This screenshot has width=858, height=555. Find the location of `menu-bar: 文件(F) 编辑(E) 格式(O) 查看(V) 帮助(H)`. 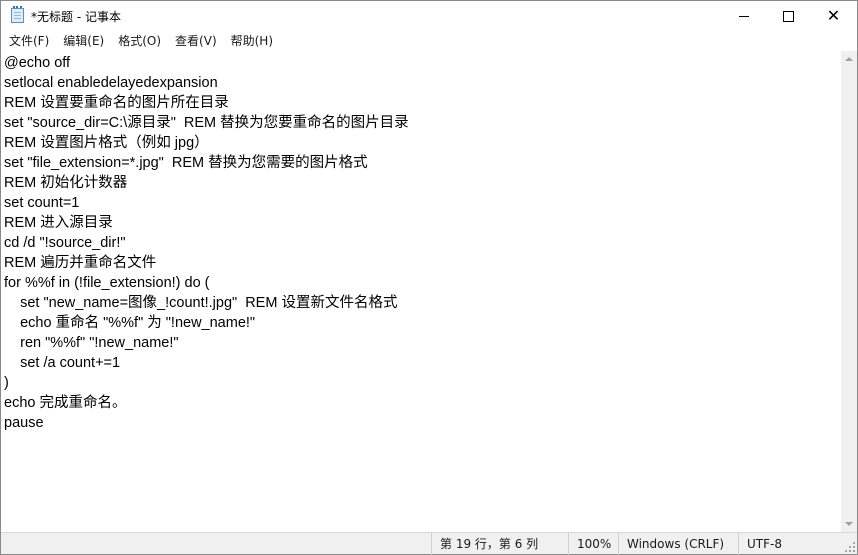

menu-bar: 文件(F) 编辑(E) 格式(O) 查看(V) 帮助(H) is located at coordinates (429, 41).